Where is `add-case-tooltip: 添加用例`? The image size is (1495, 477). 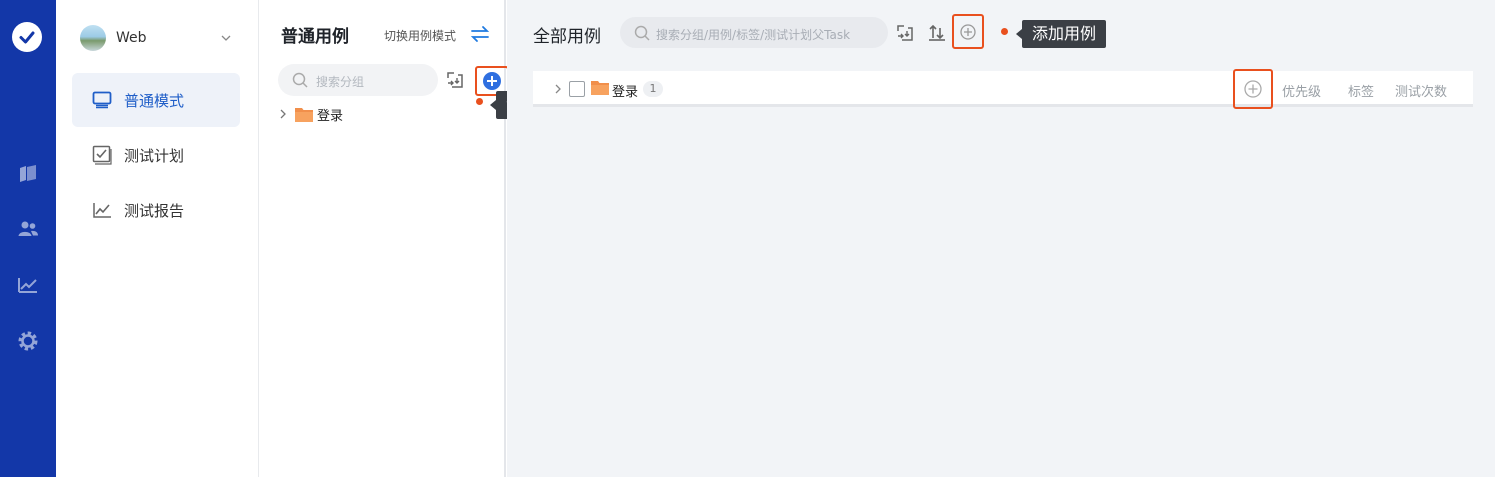
add-case-tooltip: 添加用例 is located at coordinates (1061, 34).